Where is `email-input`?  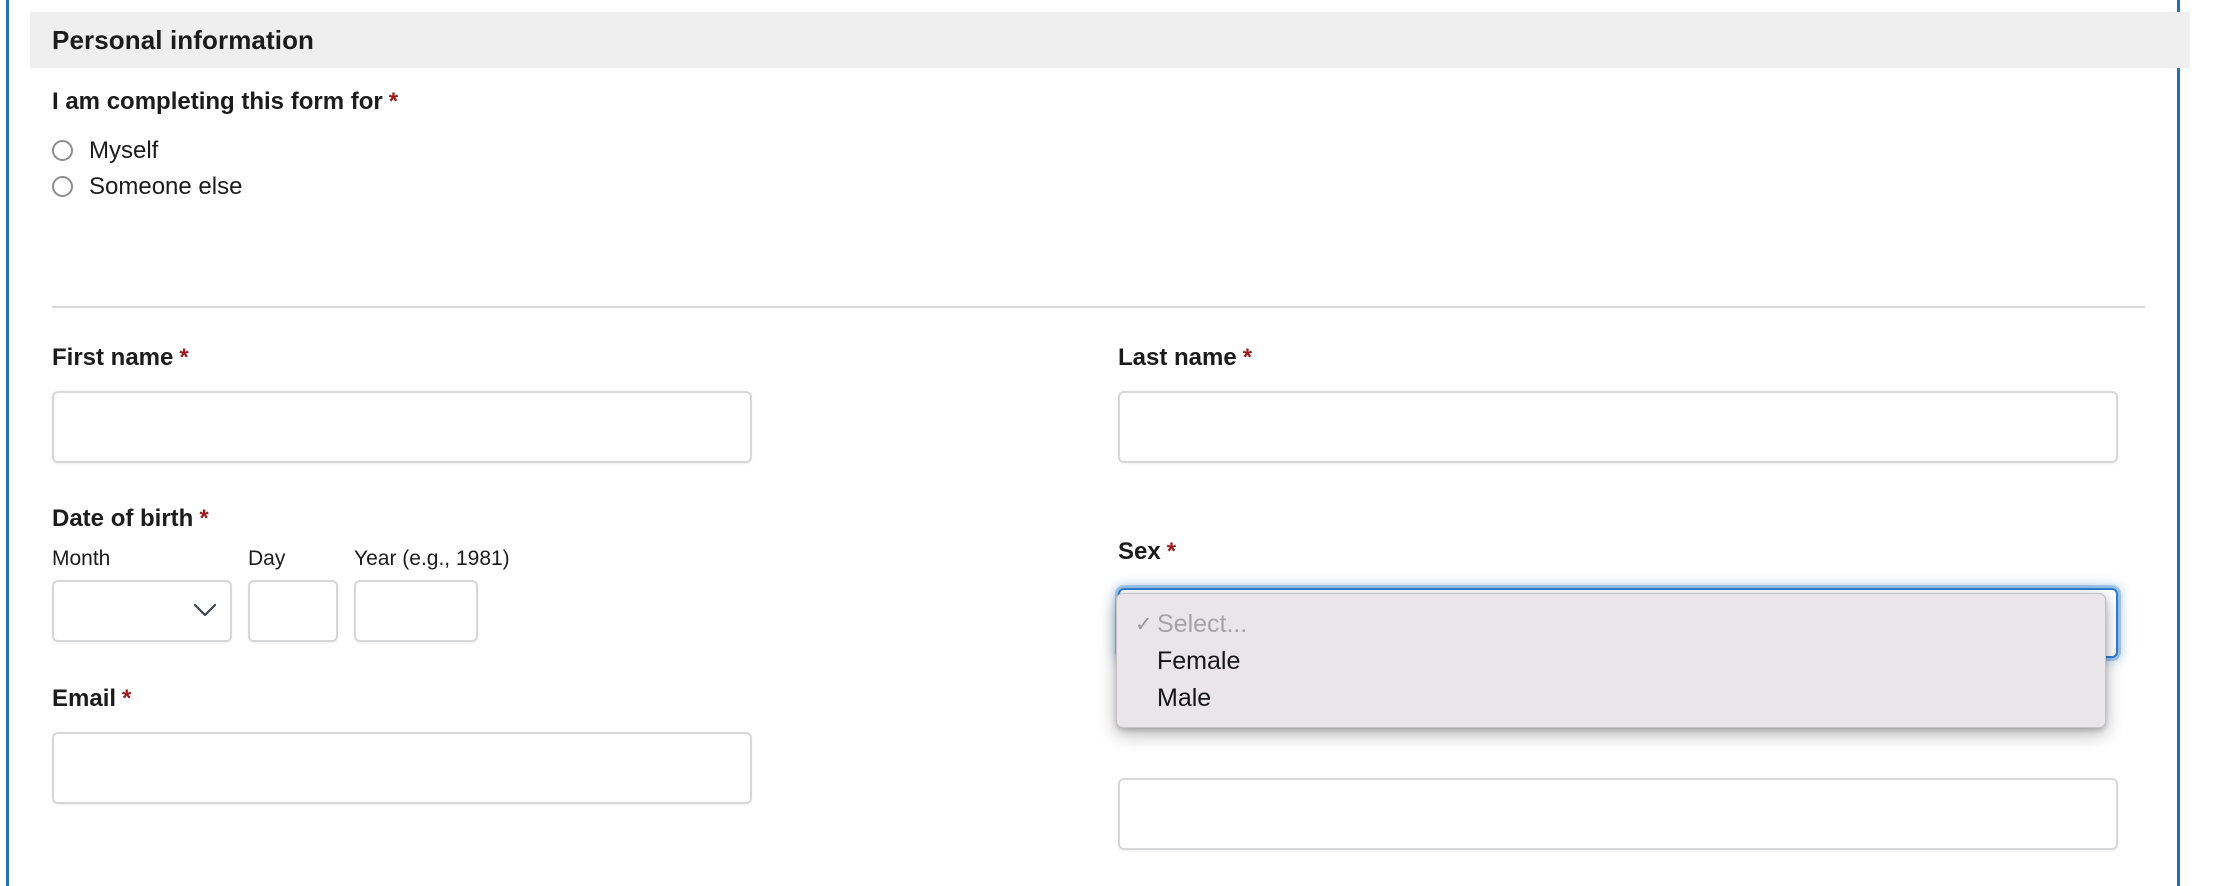
email-input is located at coordinates (402, 767).